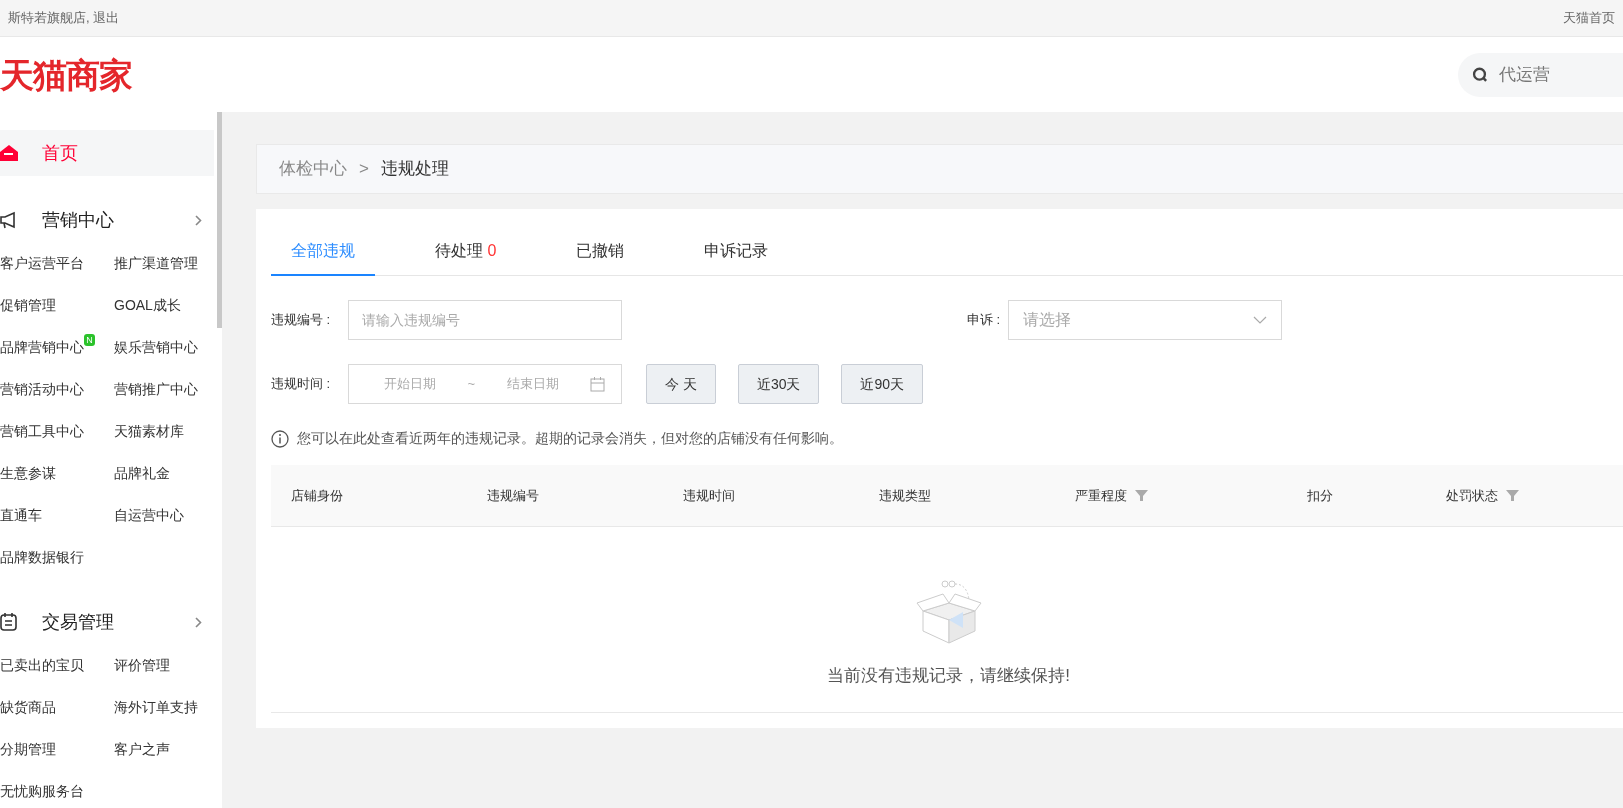  What do you see at coordinates (948, 675) in the screenshot?
I see `empty-message: 当前没有违规记录，请继续保持!` at bounding box center [948, 675].